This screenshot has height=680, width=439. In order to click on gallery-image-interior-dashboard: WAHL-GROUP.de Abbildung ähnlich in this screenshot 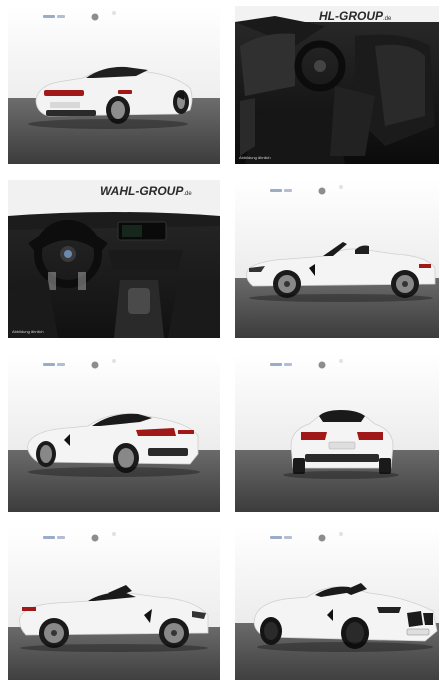, I will do `click(114, 259)`.